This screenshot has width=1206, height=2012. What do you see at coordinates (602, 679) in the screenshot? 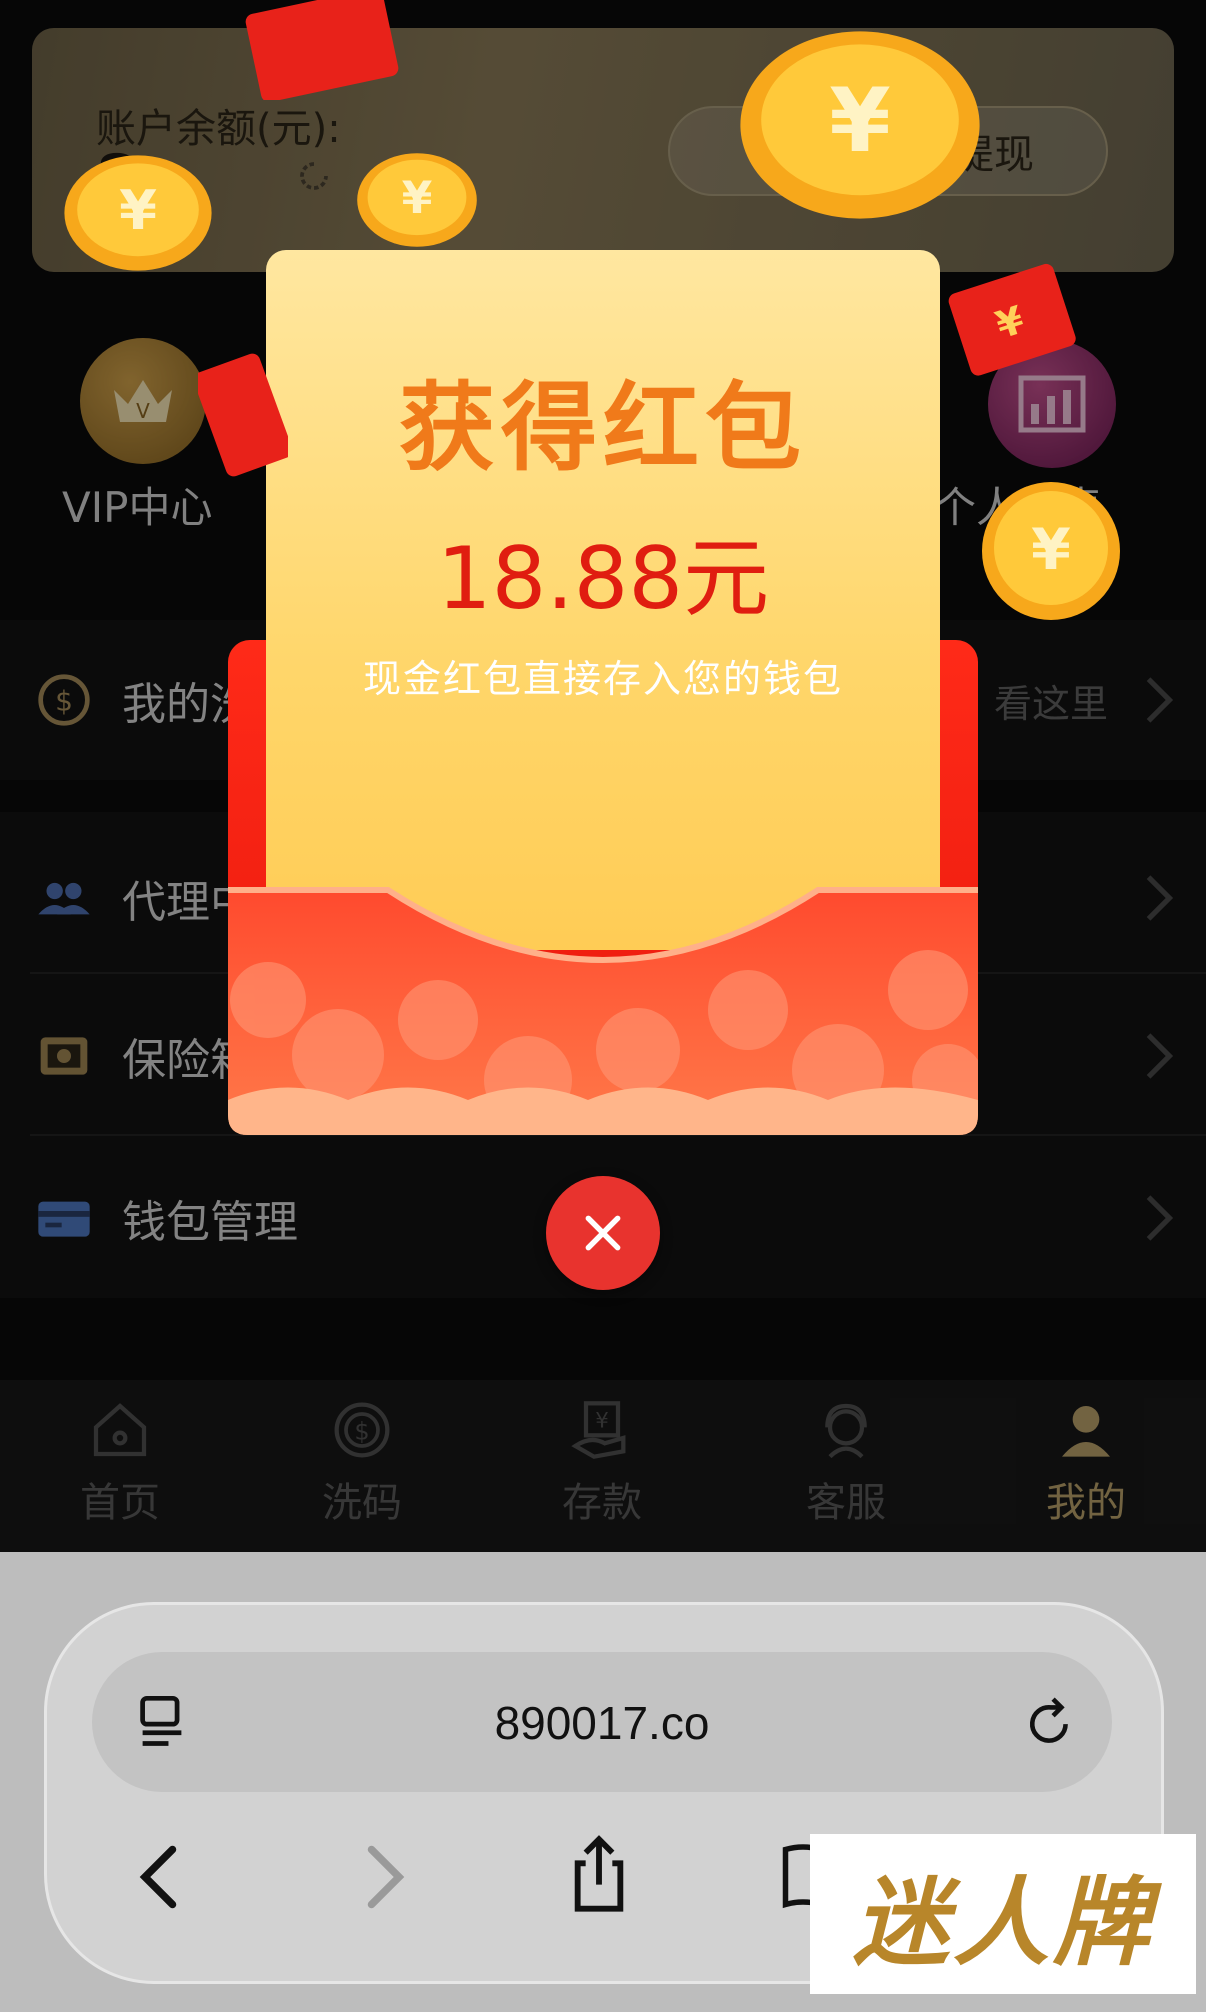
I see `modal-subtitle: 现金红包直接存入您的钱包` at bounding box center [602, 679].